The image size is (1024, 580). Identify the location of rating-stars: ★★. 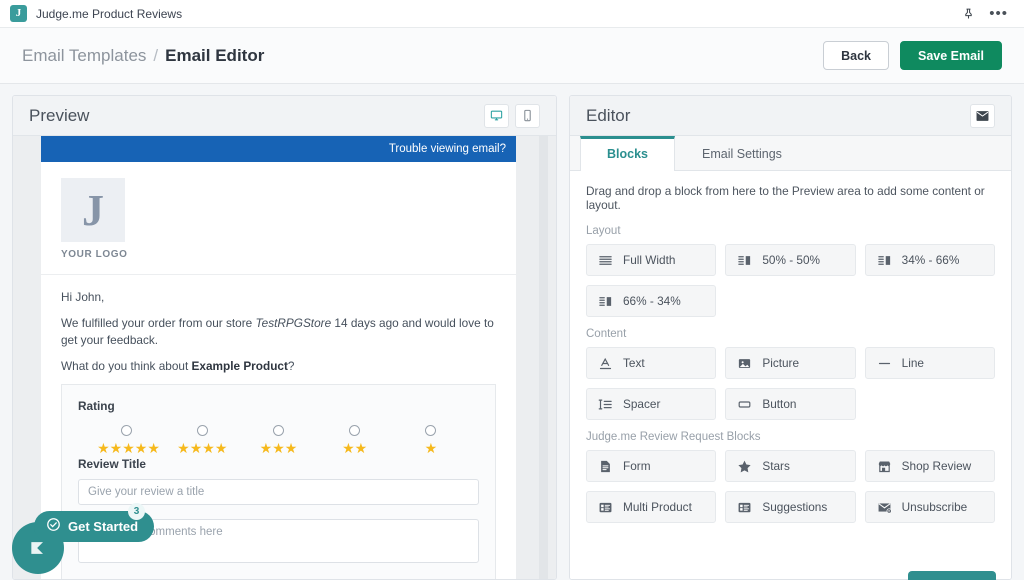
(355, 448).